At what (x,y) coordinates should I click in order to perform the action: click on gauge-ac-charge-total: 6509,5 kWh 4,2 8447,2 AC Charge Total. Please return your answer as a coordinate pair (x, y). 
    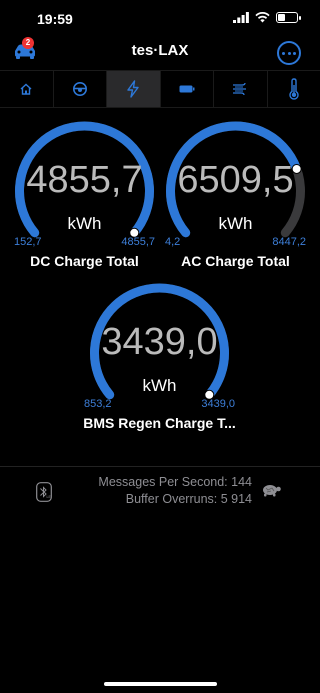
    Looking at the image, I should click on (235, 195).